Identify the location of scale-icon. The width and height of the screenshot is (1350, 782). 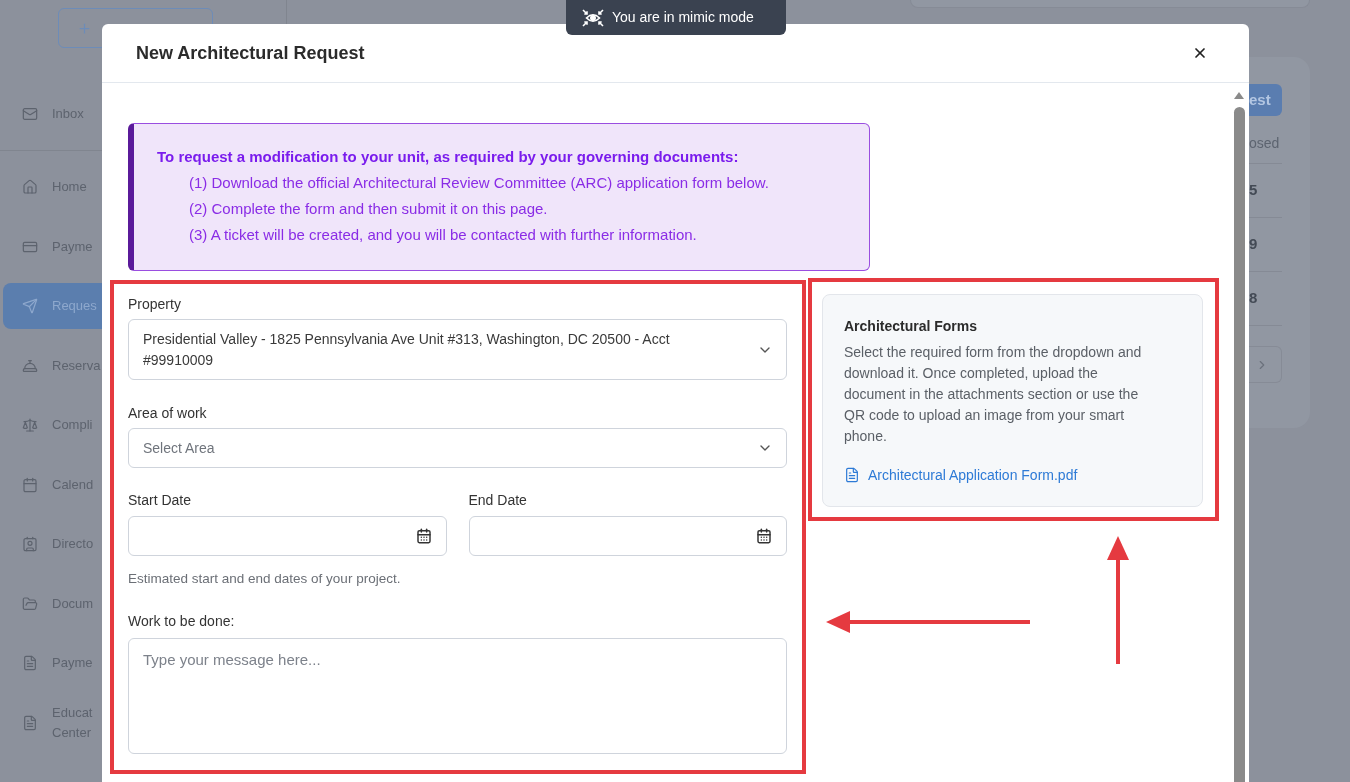
(30, 425).